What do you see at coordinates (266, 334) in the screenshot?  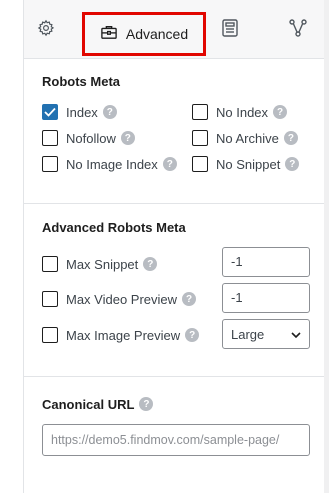 I see `max-image-preview-select: Large` at bounding box center [266, 334].